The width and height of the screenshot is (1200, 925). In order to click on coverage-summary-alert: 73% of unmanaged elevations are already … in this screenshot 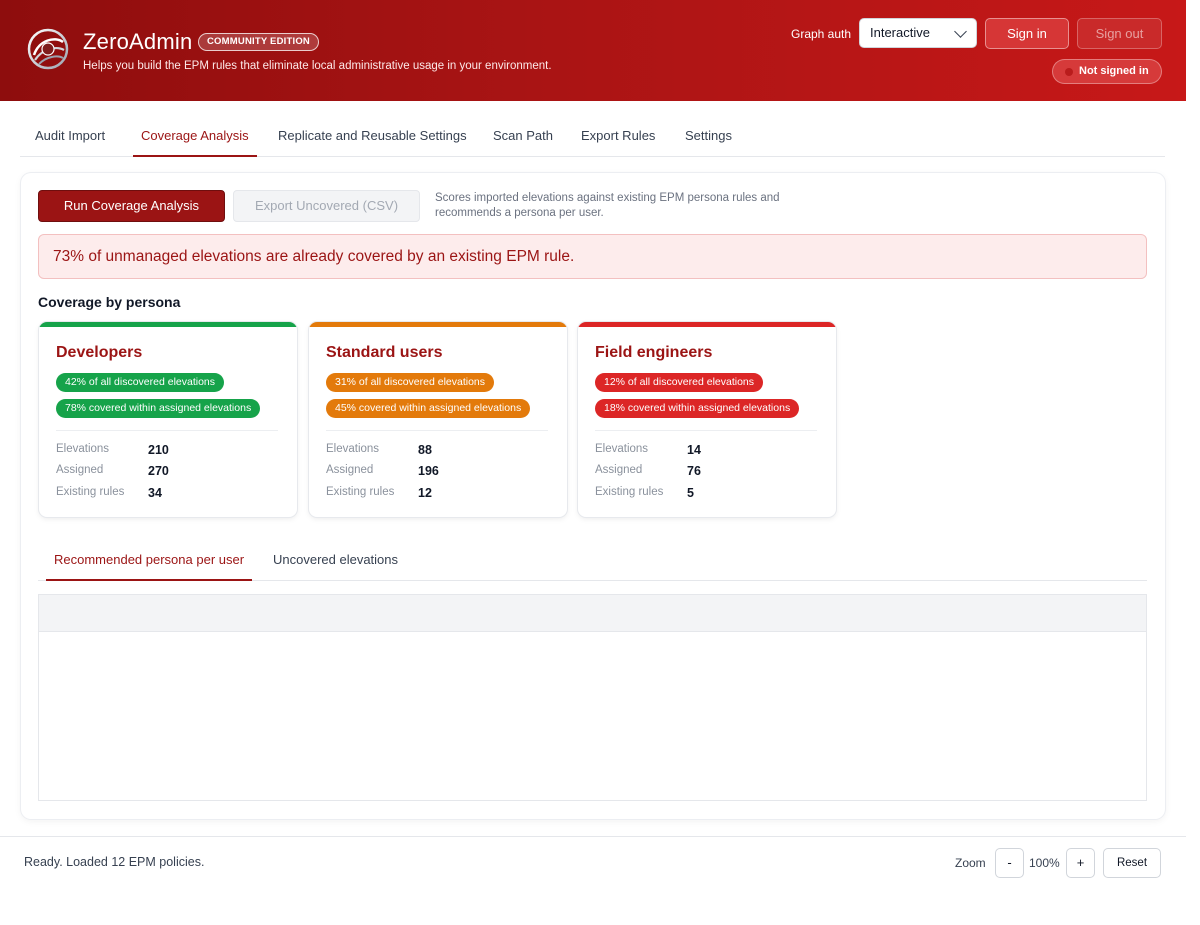, I will do `click(592, 256)`.